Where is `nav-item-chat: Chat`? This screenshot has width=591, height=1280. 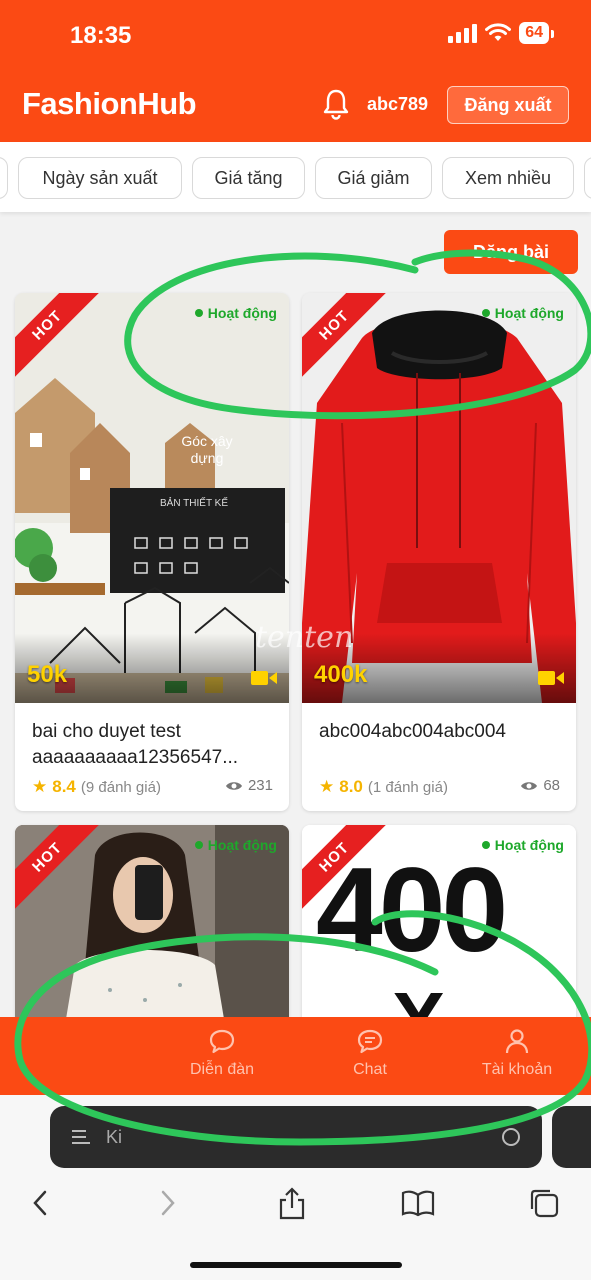
nav-item-chat: Chat is located at coordinates (370, 1053).